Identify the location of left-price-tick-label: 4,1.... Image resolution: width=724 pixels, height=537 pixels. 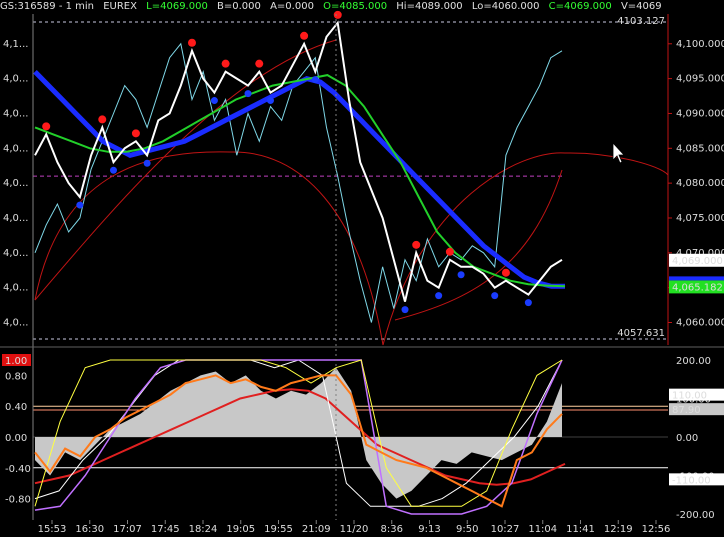
(15, 44).